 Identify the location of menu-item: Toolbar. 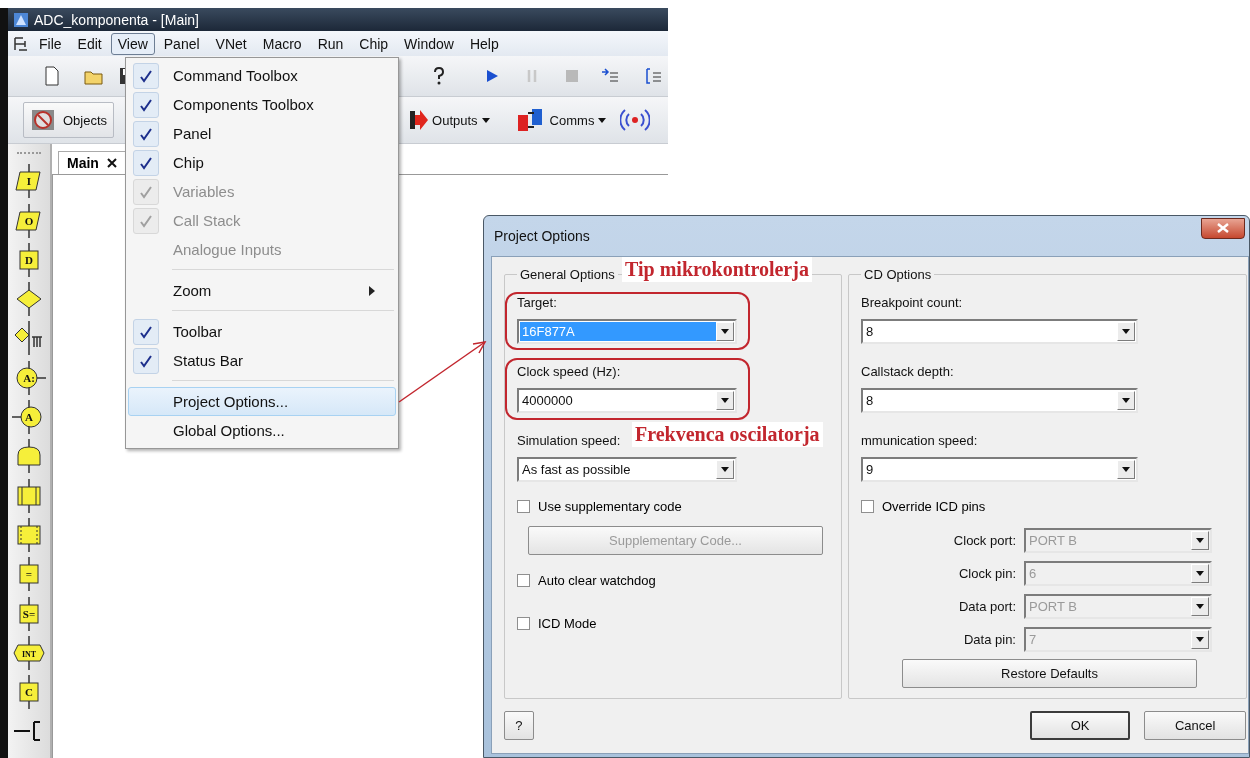
(262, 331).